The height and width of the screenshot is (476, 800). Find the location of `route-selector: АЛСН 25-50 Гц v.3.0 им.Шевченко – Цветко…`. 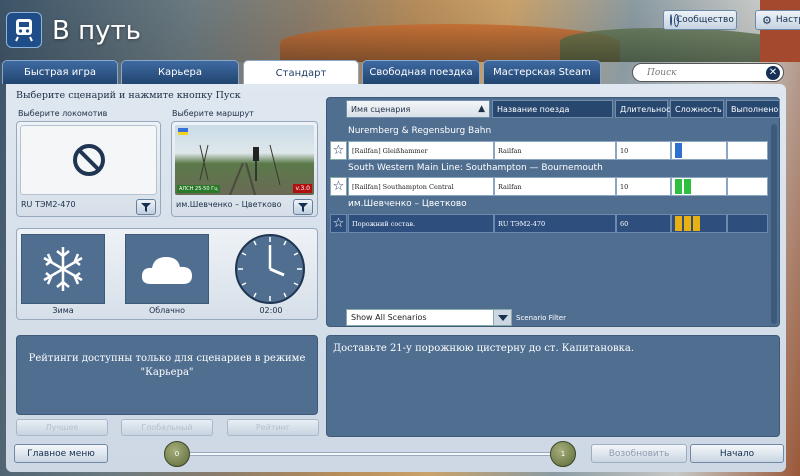

route-selector: АЛСН 25-50 Гц v.3.0 им.Шевченко – Цветко… is located at coordinates (244, 169).